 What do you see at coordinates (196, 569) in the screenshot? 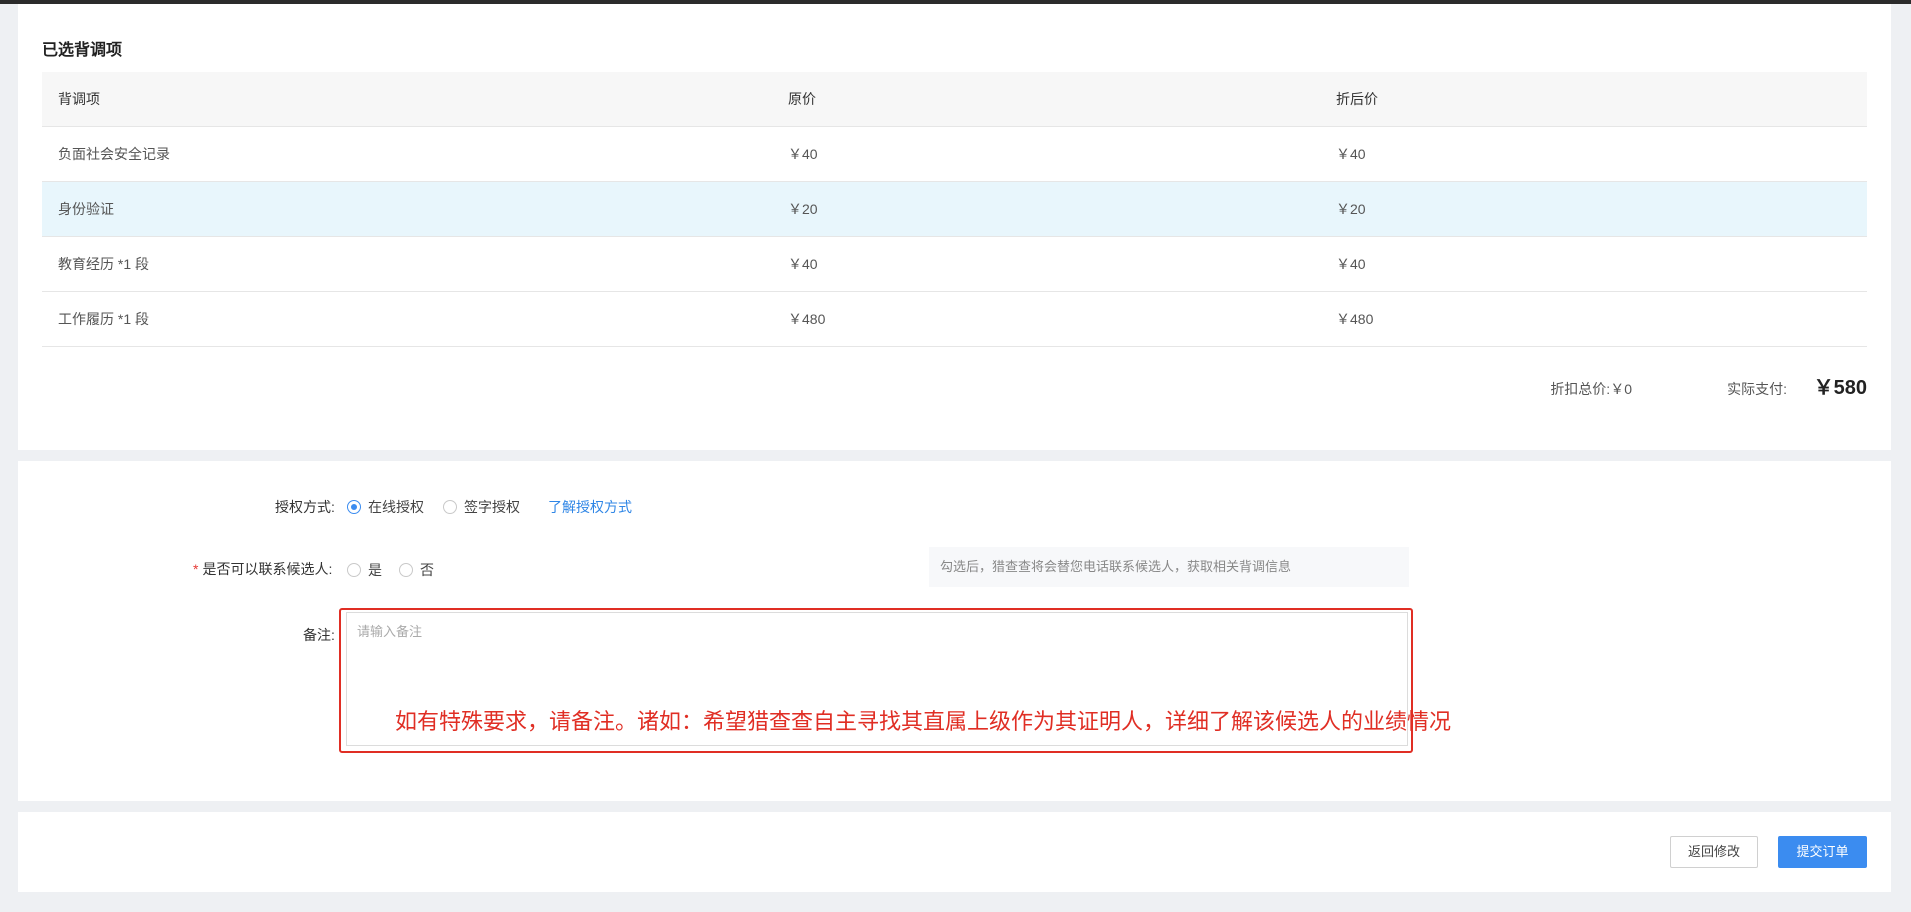
I see `required-mark: *` at bounding box center [196, 569].